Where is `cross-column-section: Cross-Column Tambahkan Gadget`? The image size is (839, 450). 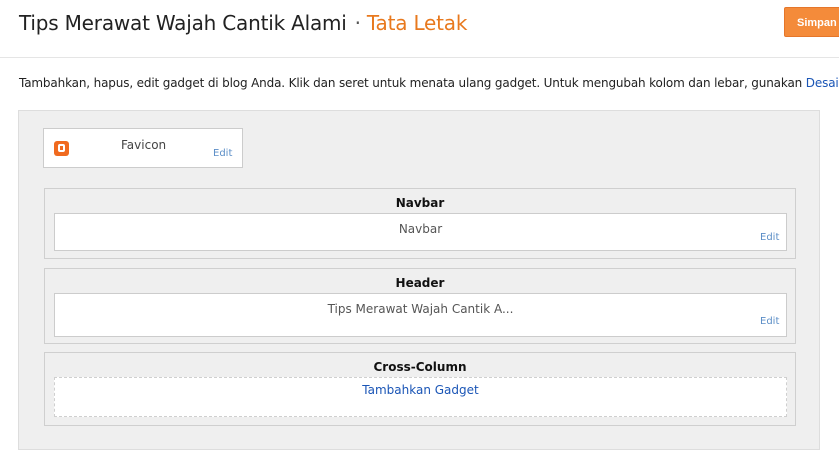 cross-column-section: Cross-Column Tambahkan Gadget is located at coordinates (420, 389).